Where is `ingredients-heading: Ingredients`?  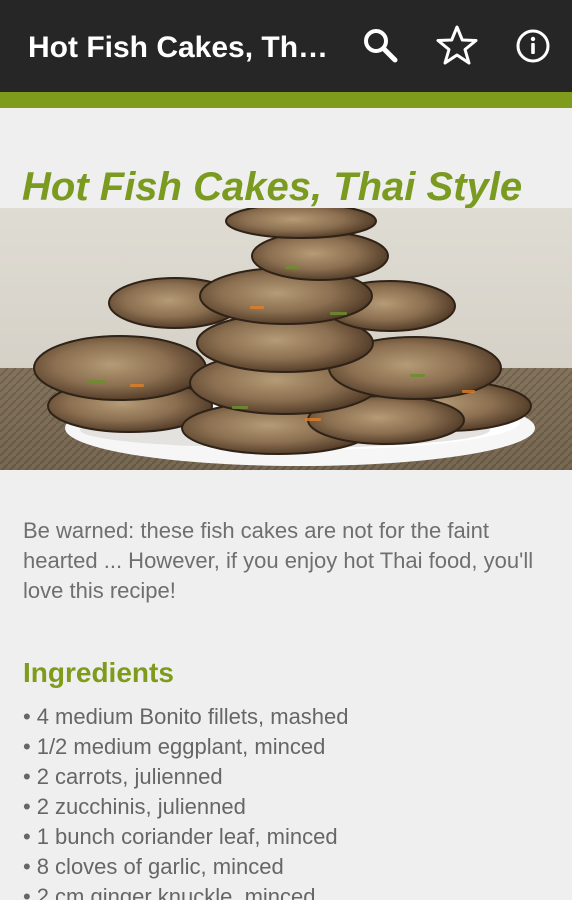 ingredients-heading: Ingredients is located at coordinates (98, 673).